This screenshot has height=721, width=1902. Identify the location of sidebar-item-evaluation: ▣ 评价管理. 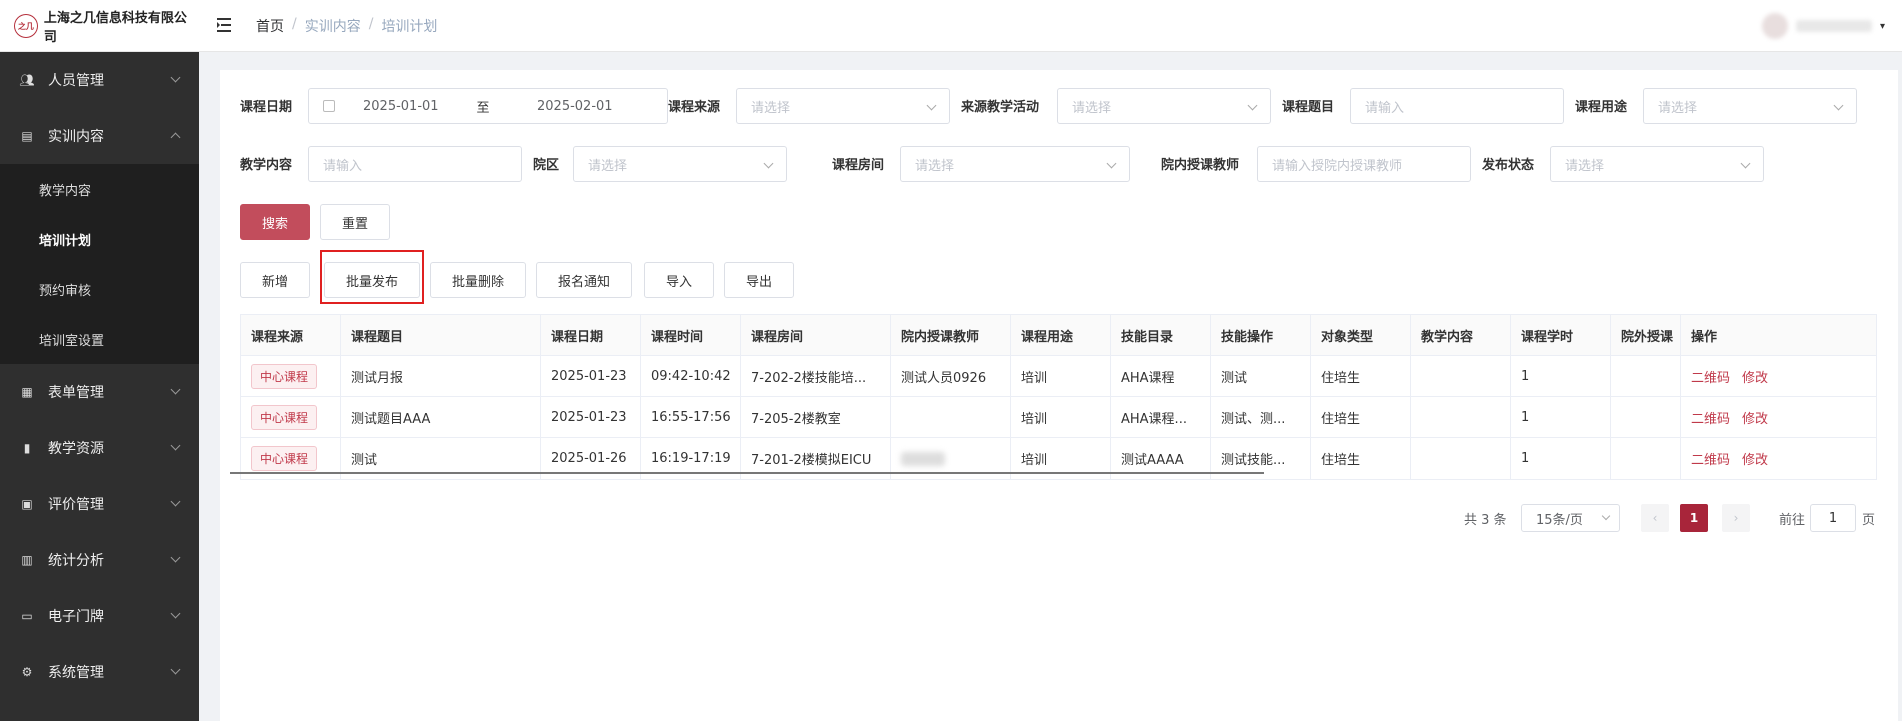
(99, 504).